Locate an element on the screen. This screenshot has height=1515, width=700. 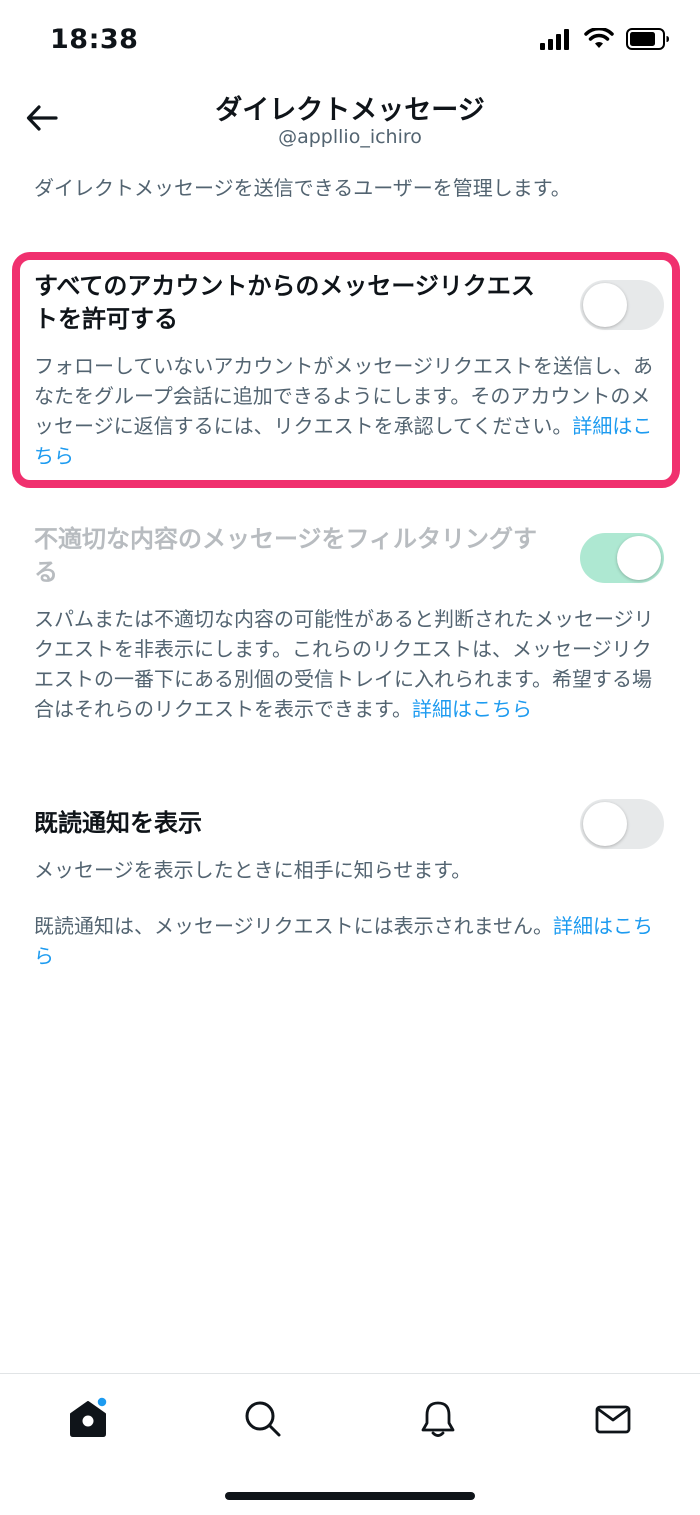
signal-icon is located at coordinates (554, 39).